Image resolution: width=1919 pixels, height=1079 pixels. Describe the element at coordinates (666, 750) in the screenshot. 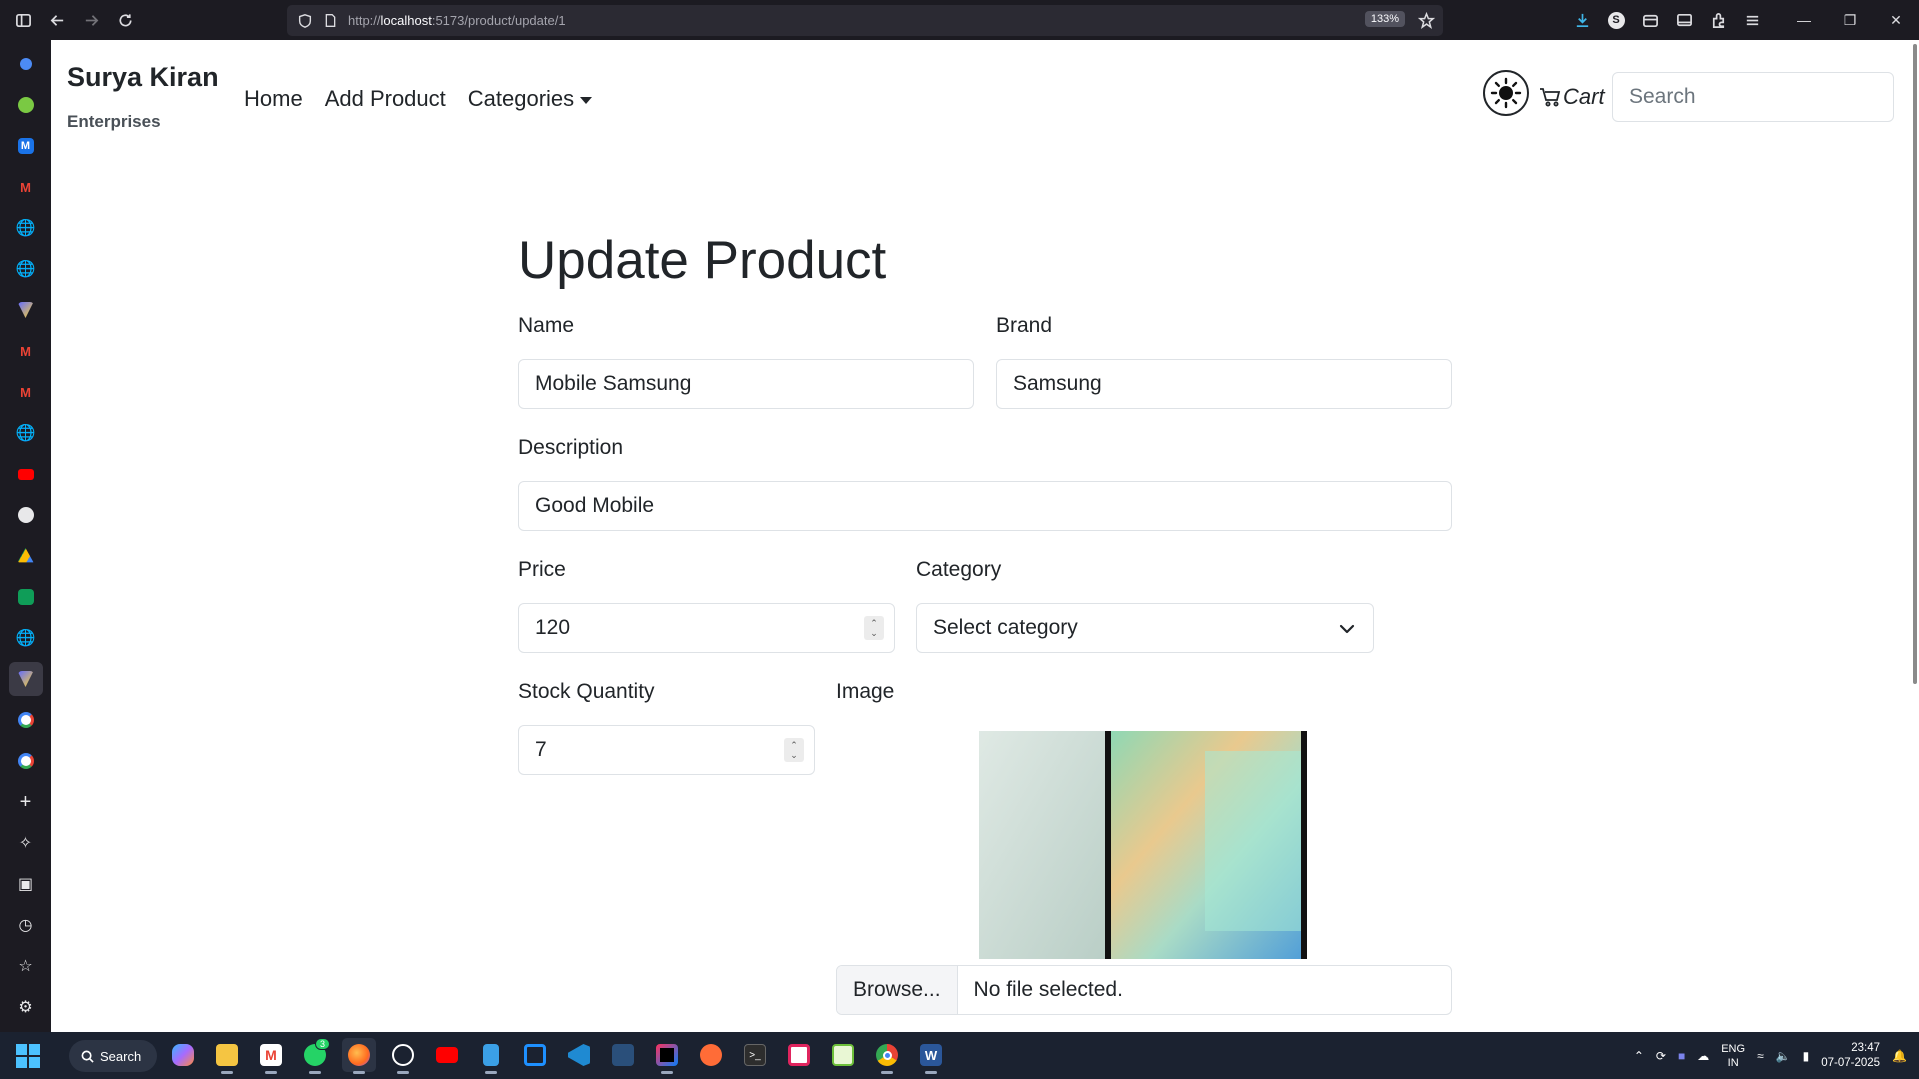

I see `stock-field: 7 ⌃ ⌄` at that location.